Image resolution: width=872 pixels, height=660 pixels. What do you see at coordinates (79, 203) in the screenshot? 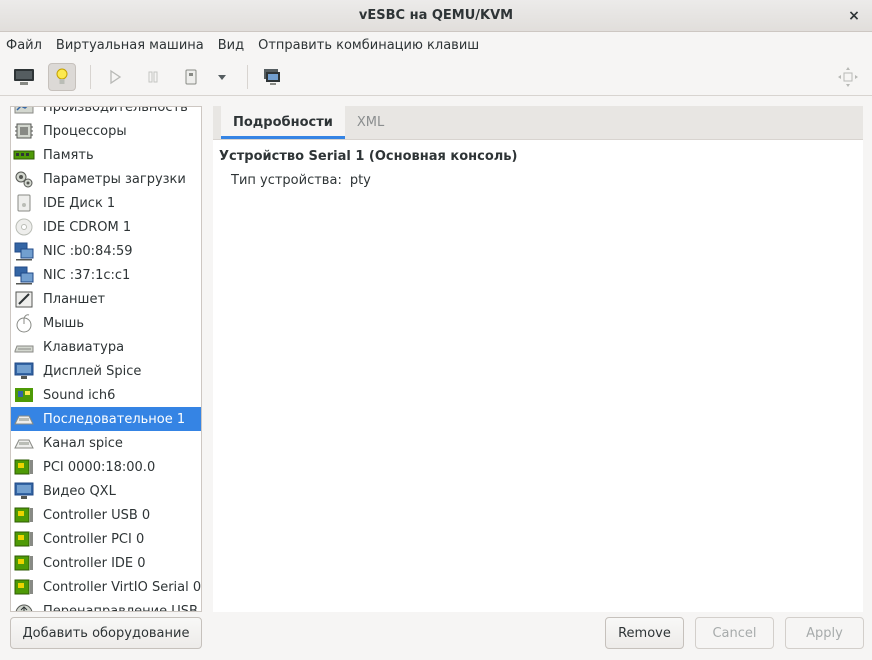
I see `hardware-list-label: IDE Диск 1` at bounding box center [79, 203].